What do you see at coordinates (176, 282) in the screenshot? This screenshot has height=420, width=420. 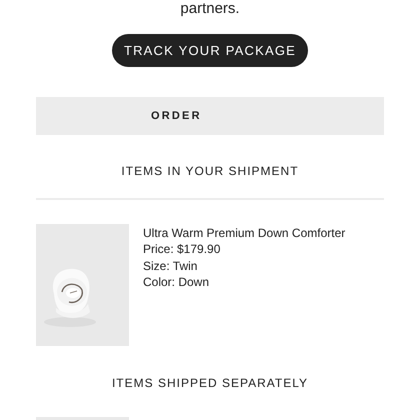 I see `product-color: Color: Down` at bounding box center [176, 282].